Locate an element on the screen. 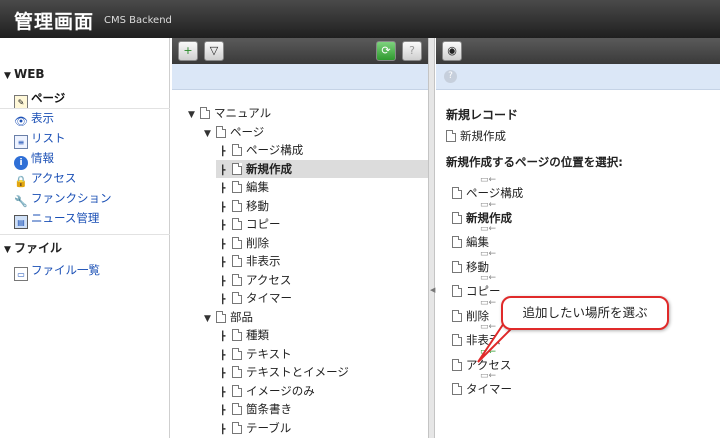 The width and height of the screenshot is (720, 438). tree-item: ┣ 編集 is located at coordinates (244, 187).